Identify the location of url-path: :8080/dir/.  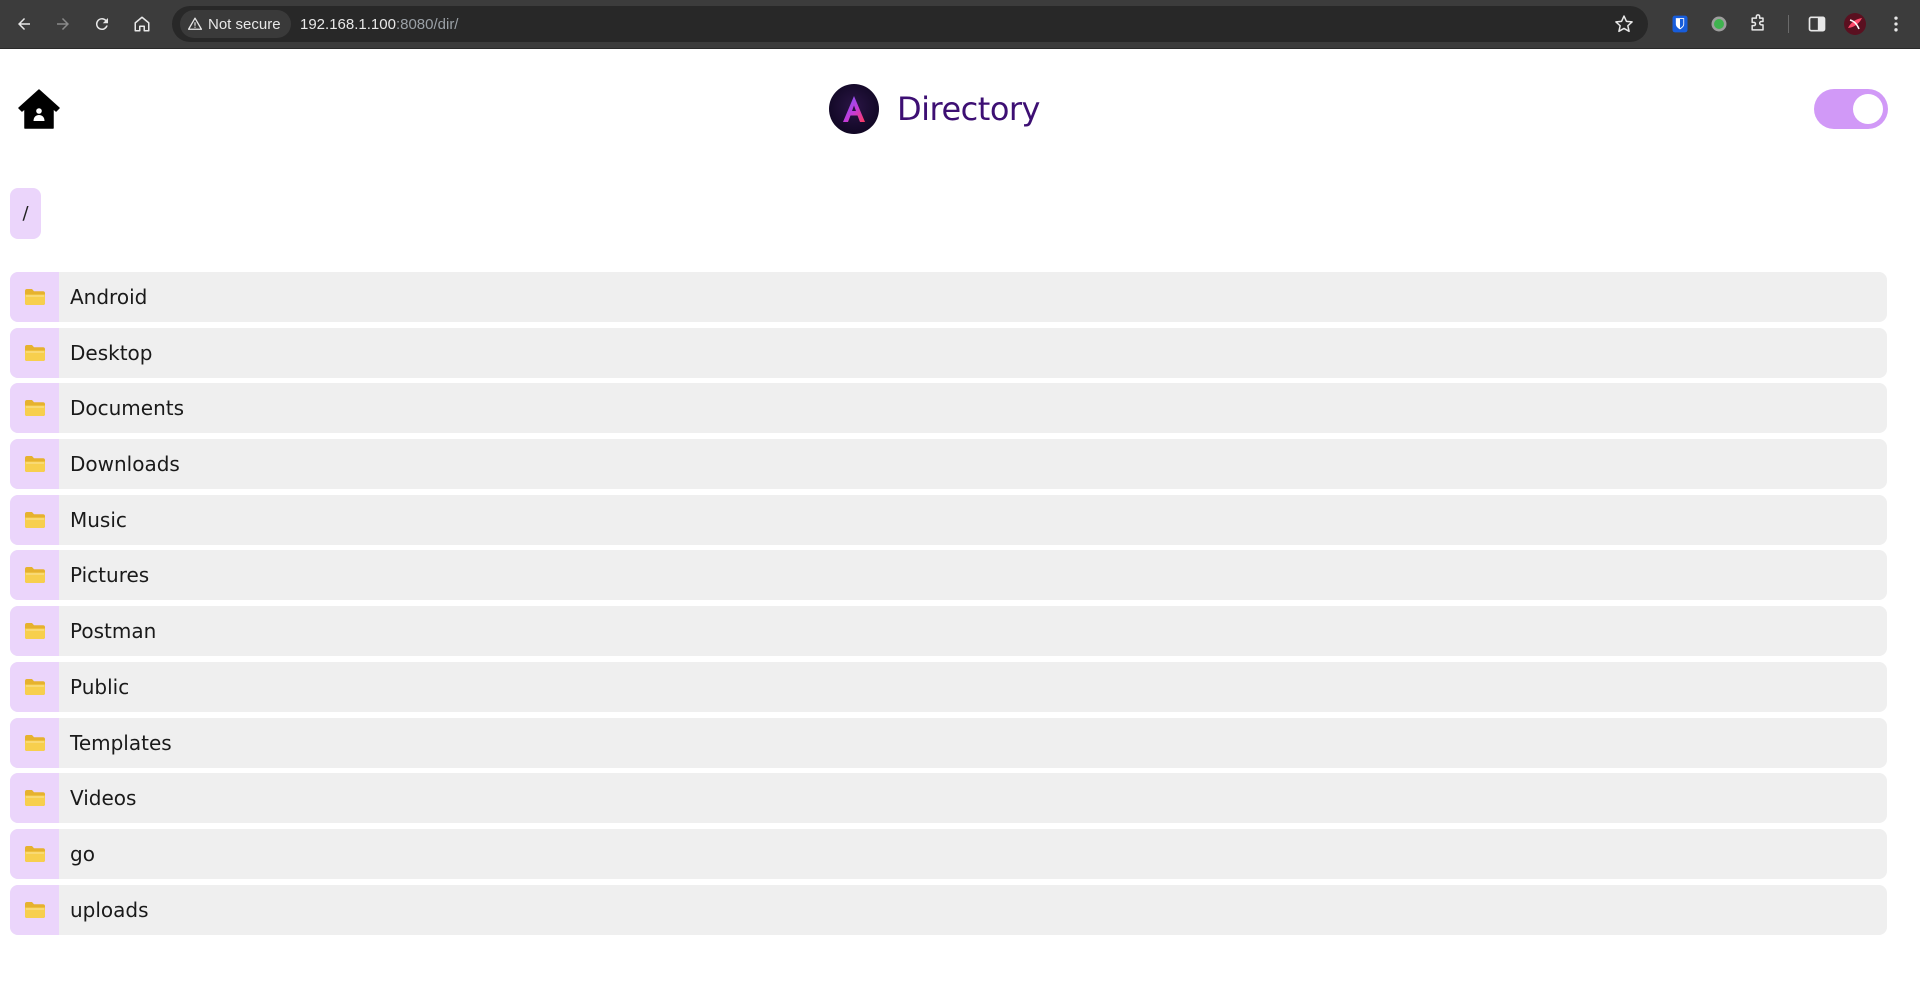
(427, 24).